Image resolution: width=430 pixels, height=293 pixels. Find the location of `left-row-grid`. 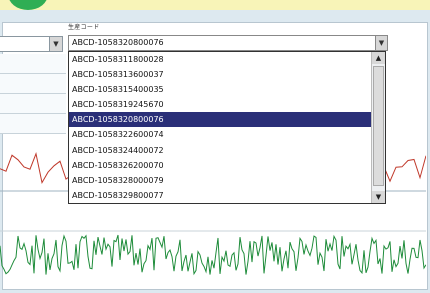

left-row-grid is located at coordinates (33, 94).